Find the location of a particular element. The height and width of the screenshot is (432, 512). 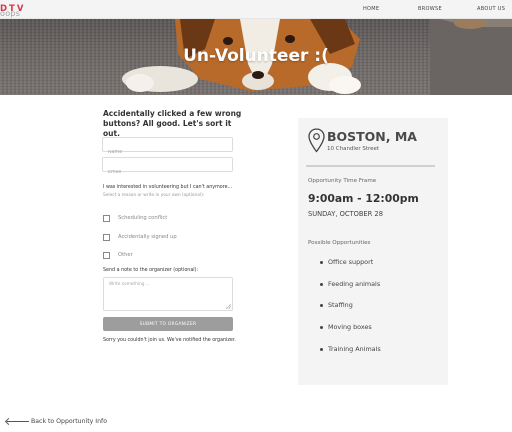

option-accidentally-signed-up: Accidentally signed up is located at coordinates (140, 237).